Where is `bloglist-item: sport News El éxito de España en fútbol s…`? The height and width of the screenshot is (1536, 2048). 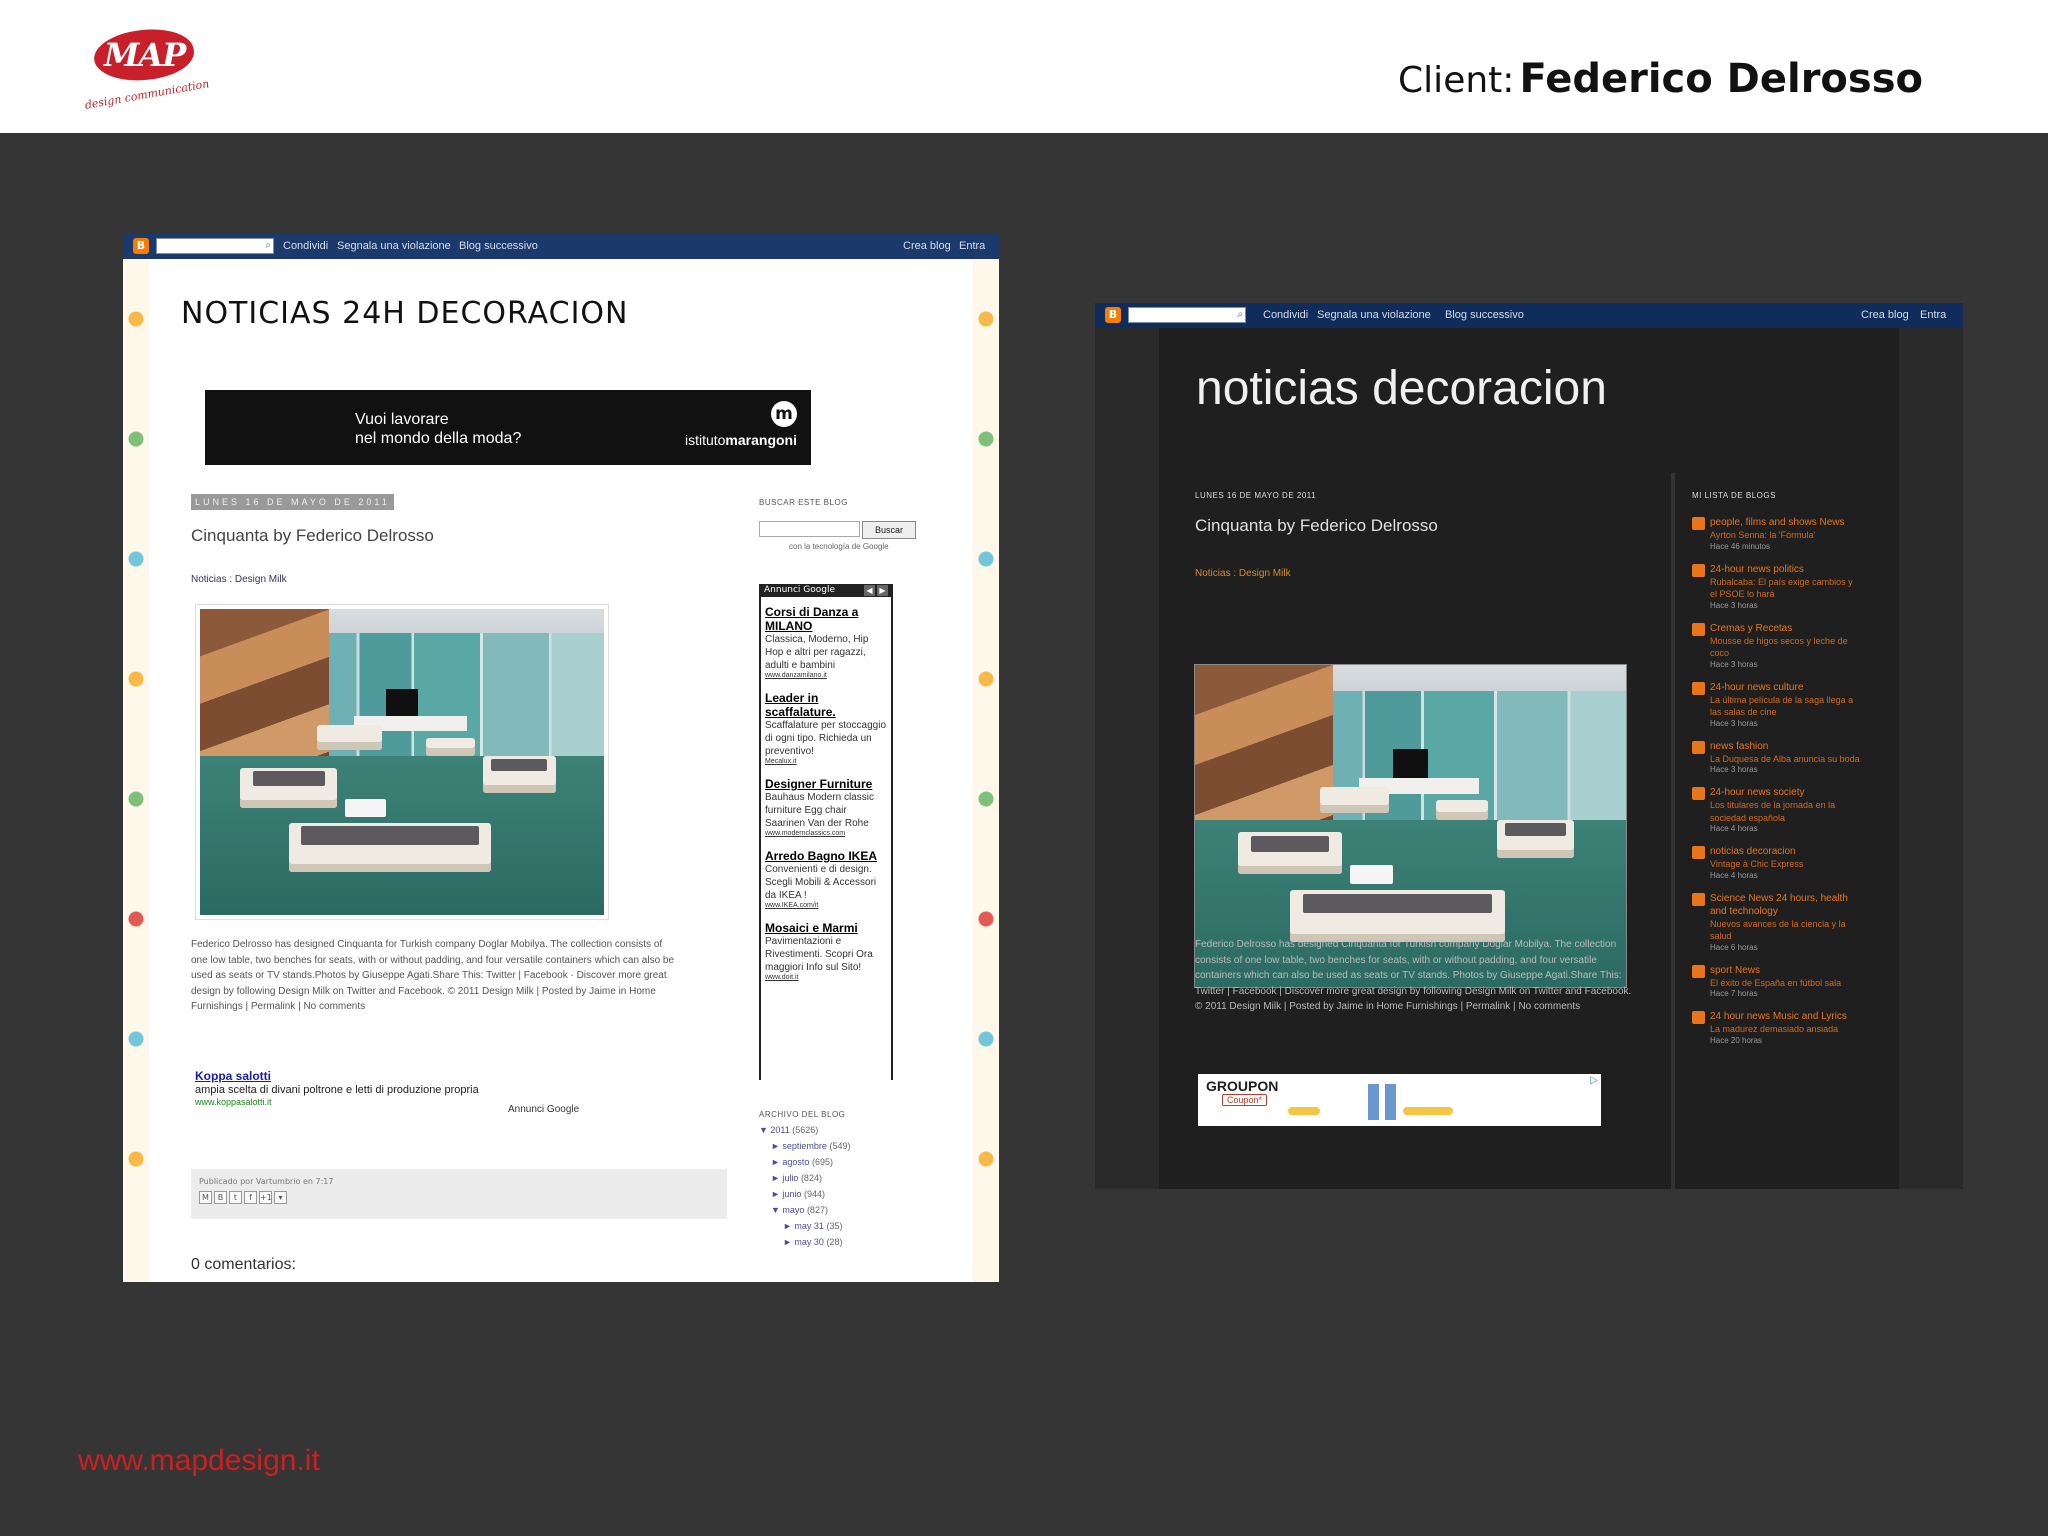
bloglist-item: sport News El éxito de España en fútbol s… is located at coordinates (1777, 981).